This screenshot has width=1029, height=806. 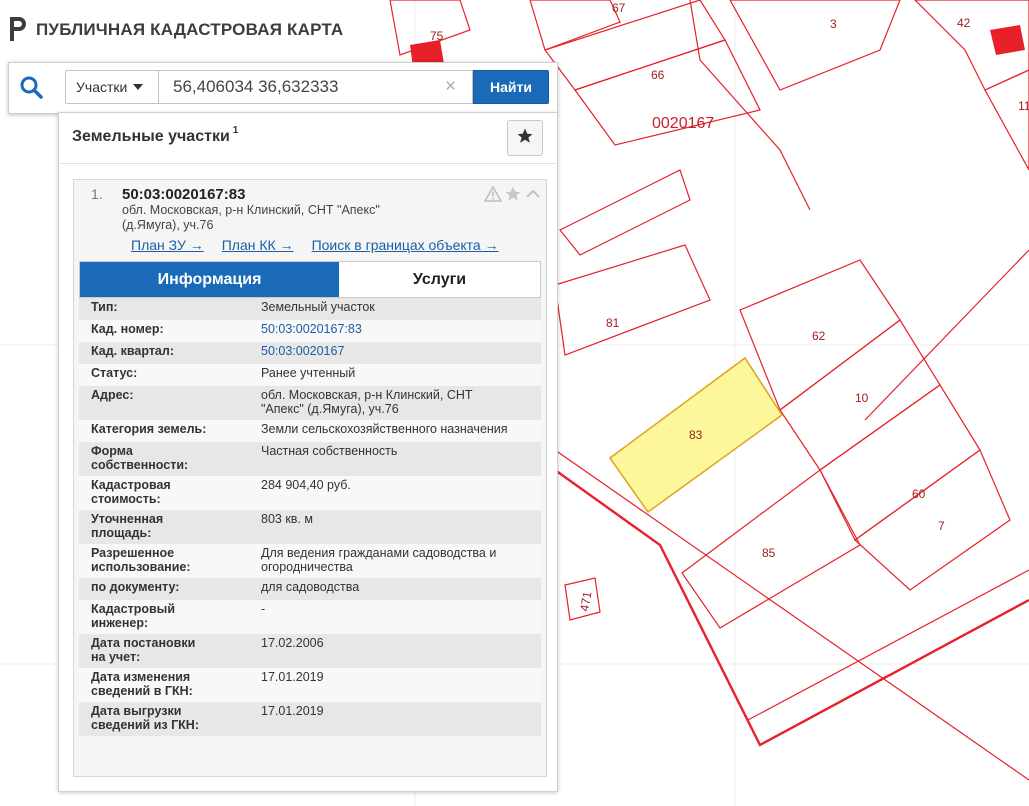 What do you see at coordinates (302, 351) in the screenshot?
I see `cad-quarter-link: 50:03:0020167` at bounding box center [302, 351].